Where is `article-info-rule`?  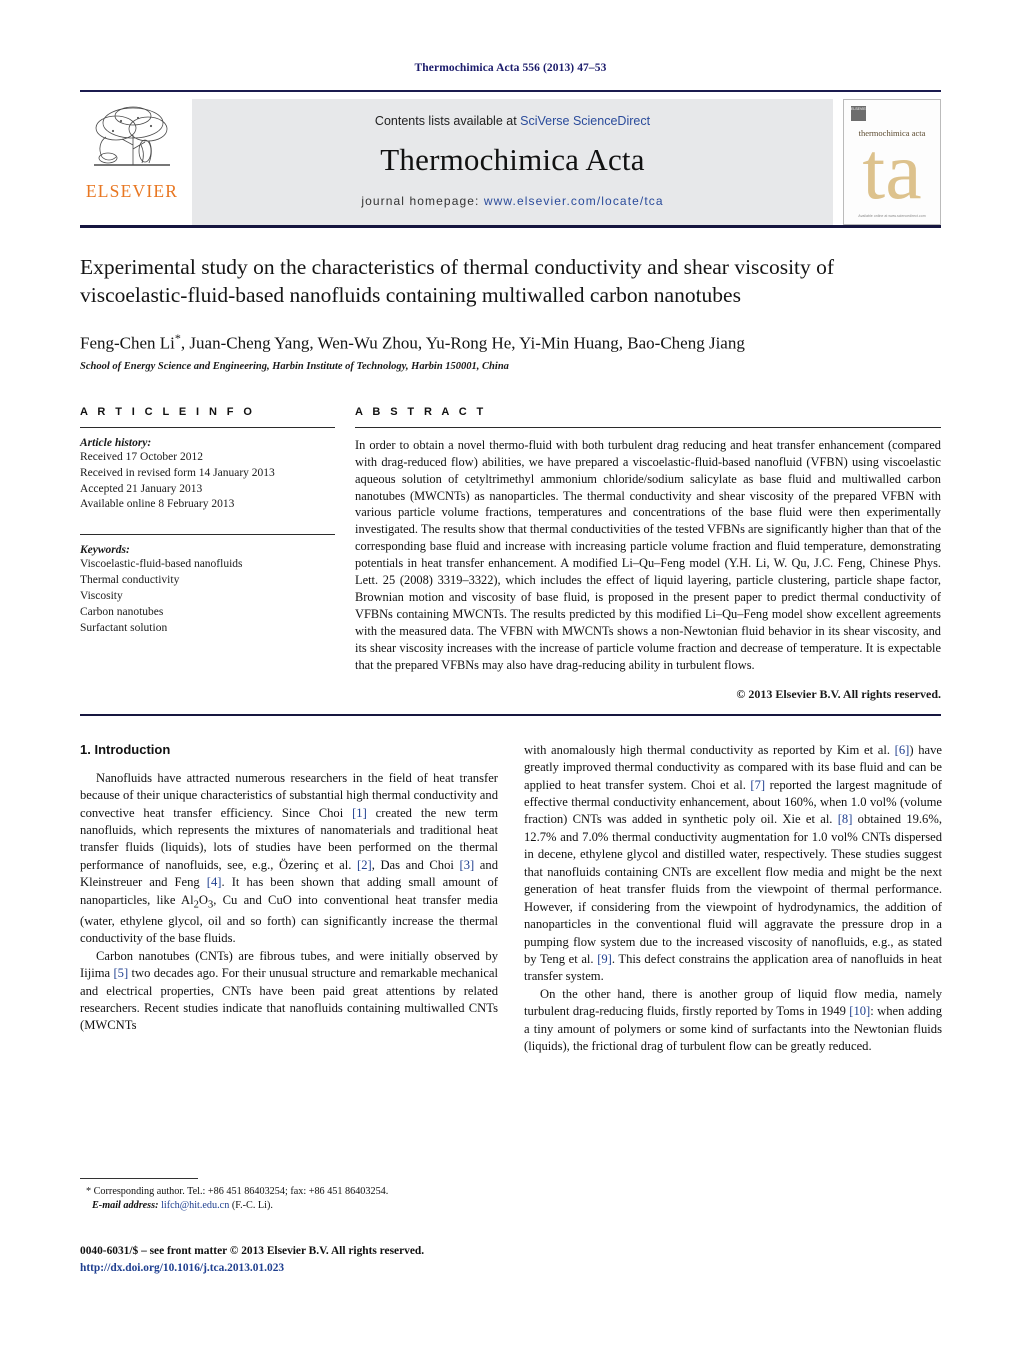
article-info-rule is located at coordinates (207, 427).